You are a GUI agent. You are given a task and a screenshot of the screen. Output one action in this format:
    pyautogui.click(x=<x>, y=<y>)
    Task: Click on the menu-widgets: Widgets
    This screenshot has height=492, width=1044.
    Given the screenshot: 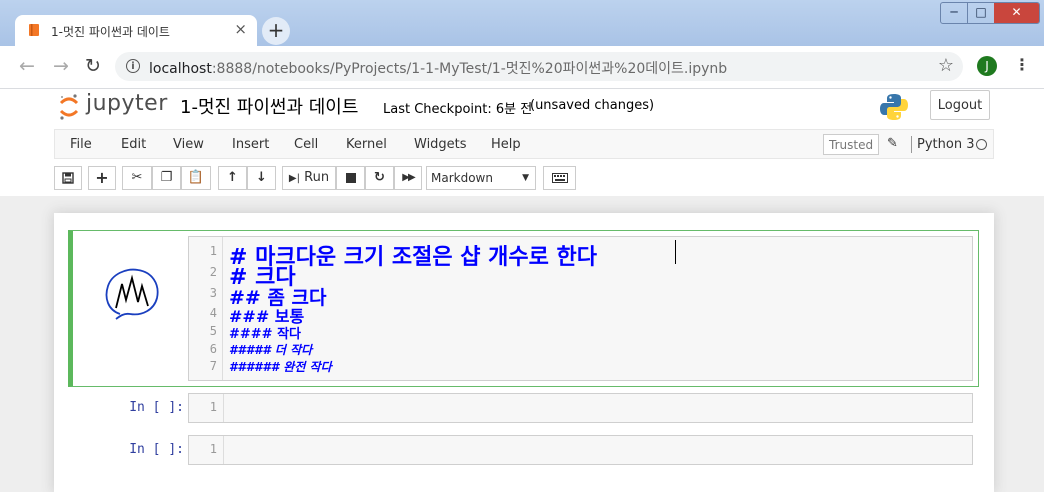 What is the action you would take?
    pyautogui.click(x=440, y=144)
    